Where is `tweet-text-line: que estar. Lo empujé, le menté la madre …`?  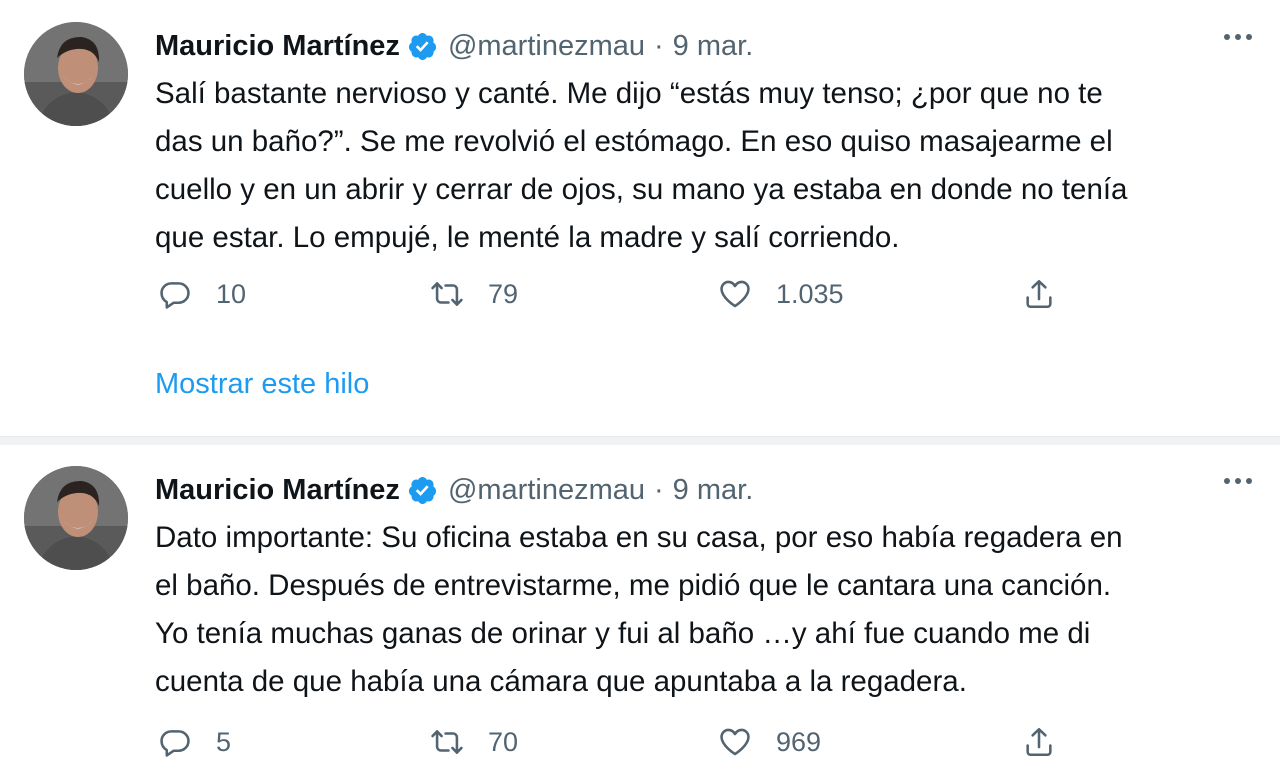
tweet-text-line: que estar. Lo empujé, le menté la madre … is located at coordinates (527, 237).